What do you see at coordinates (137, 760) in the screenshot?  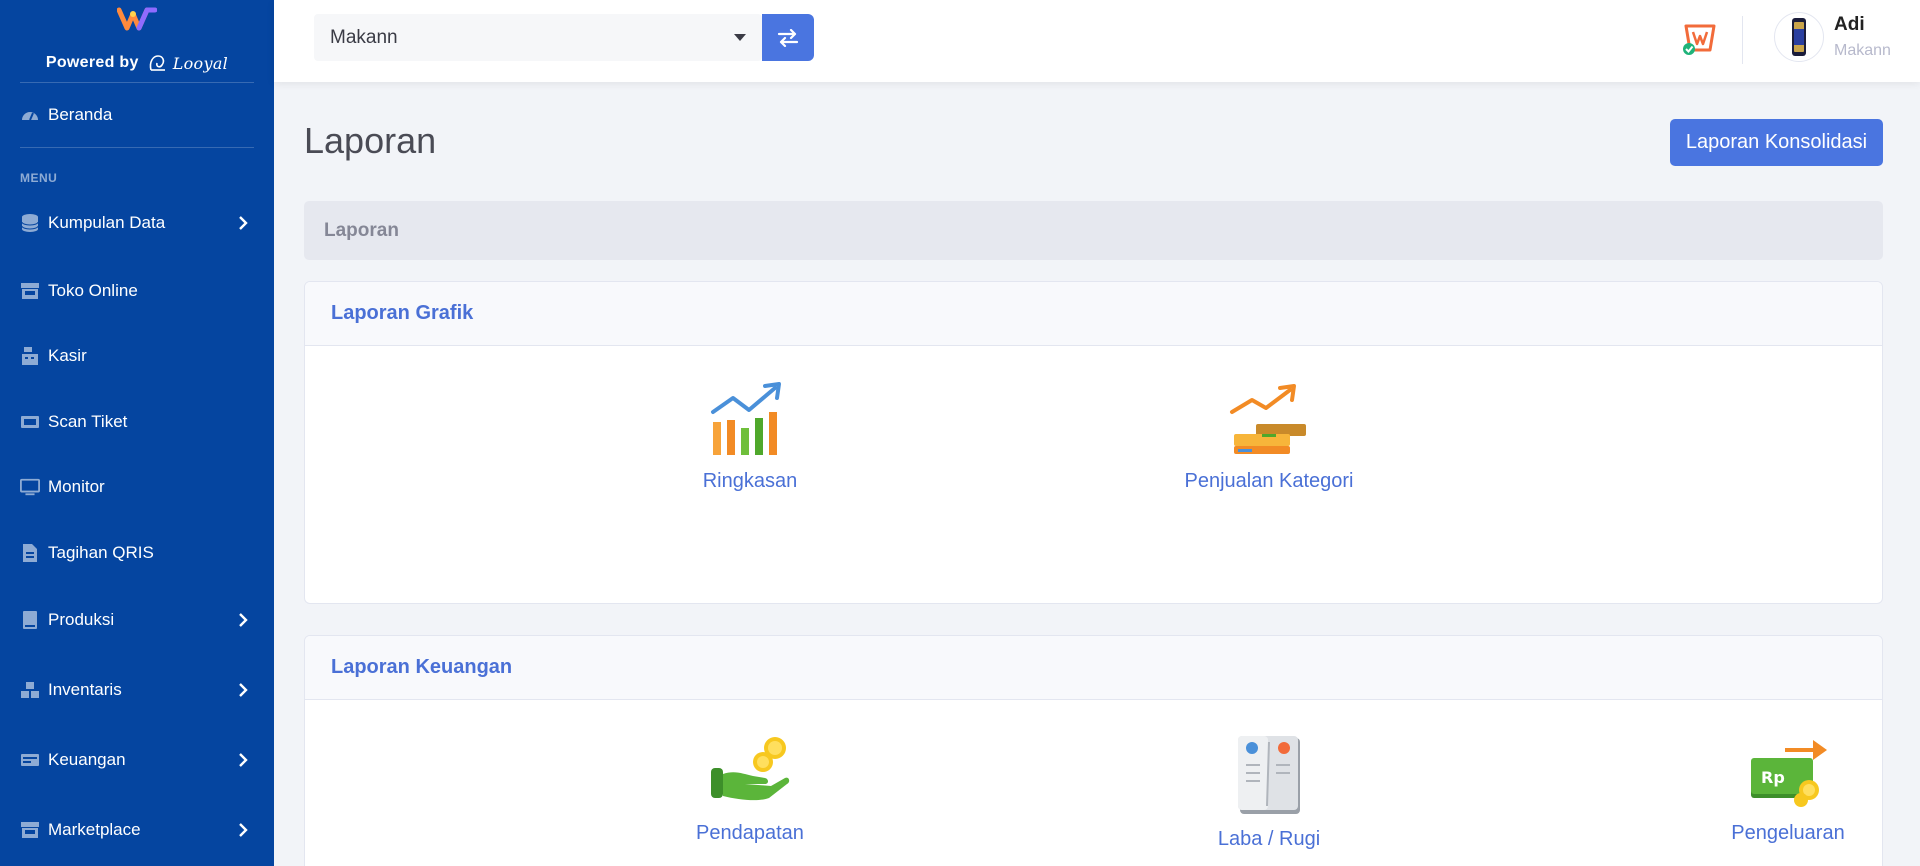 I see `sidebar-item-keuangan: Keuangan` at bounding box center [137, 760].